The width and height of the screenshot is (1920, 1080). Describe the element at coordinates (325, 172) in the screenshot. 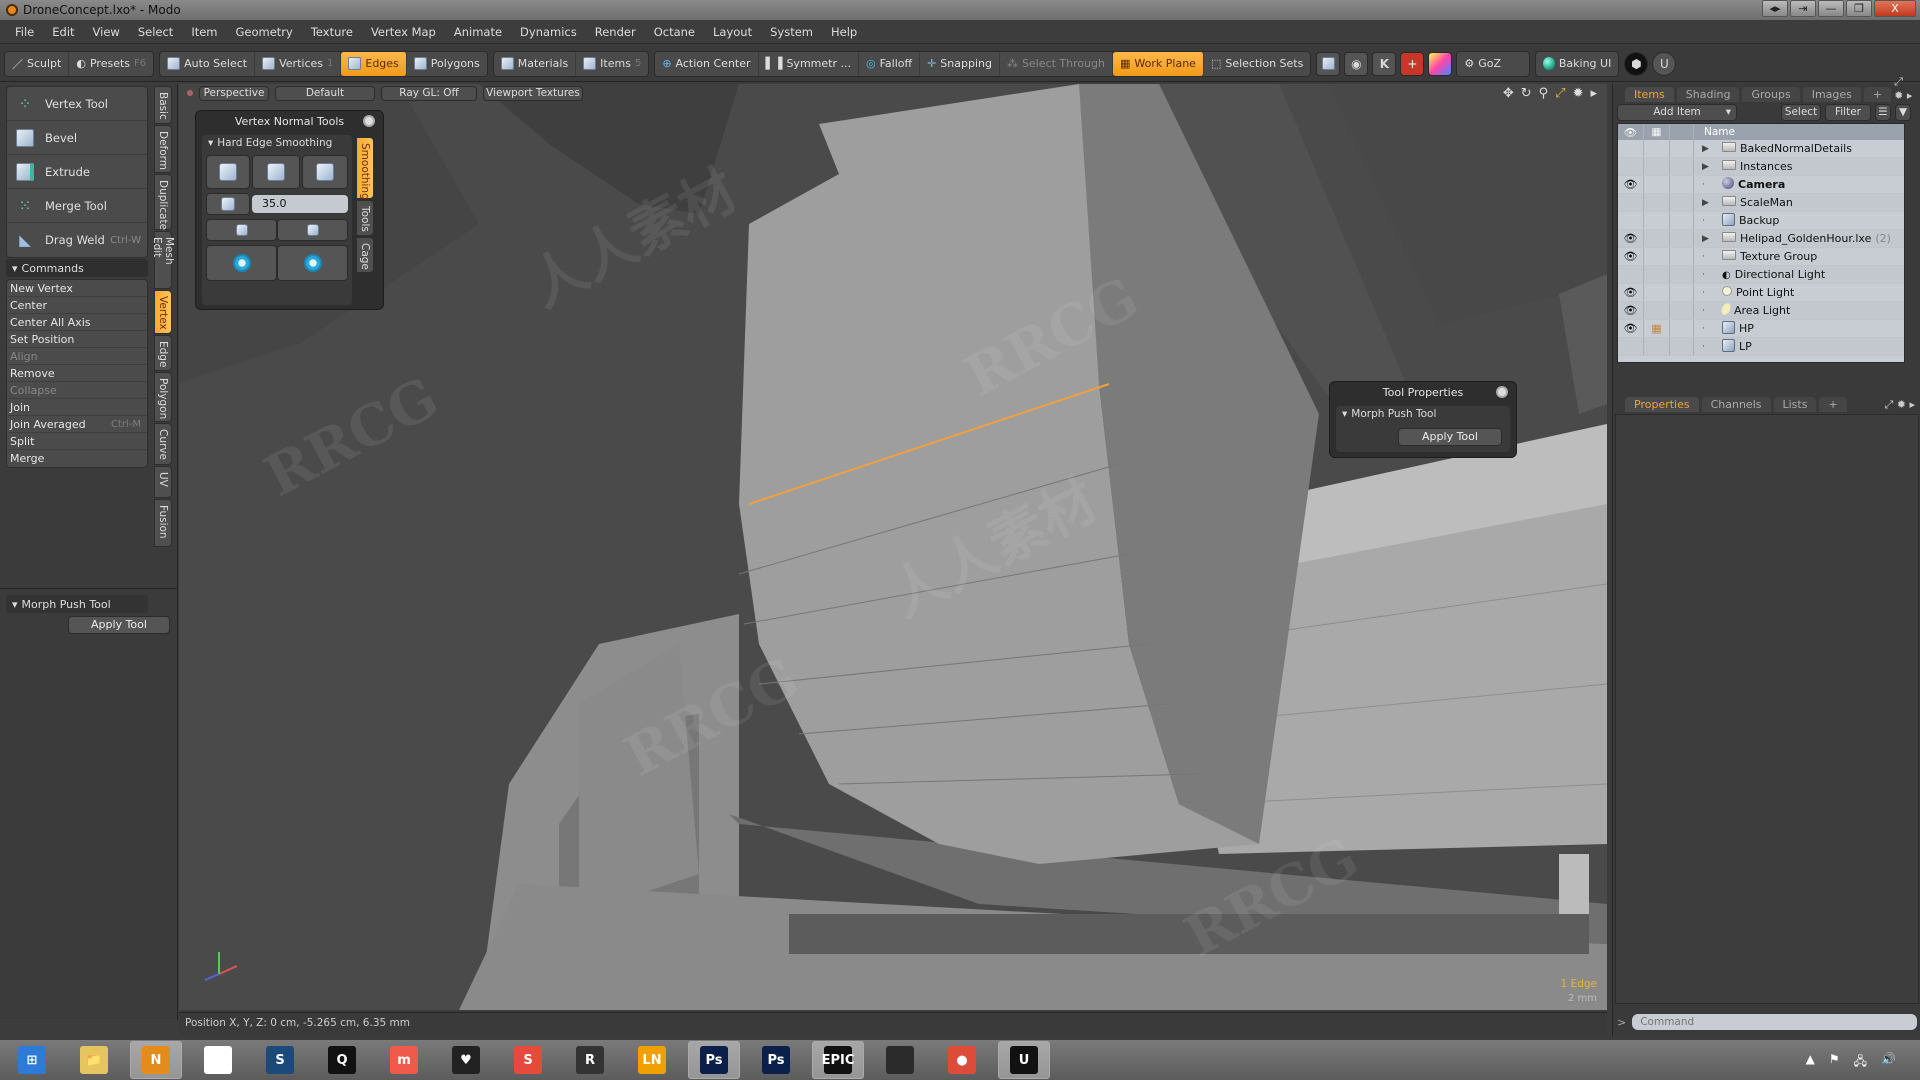

I see `soften-edges-button` at that location.